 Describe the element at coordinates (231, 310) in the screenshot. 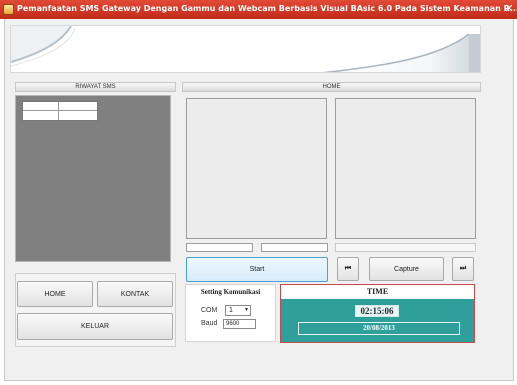

I see `com-value: 1` at that location.